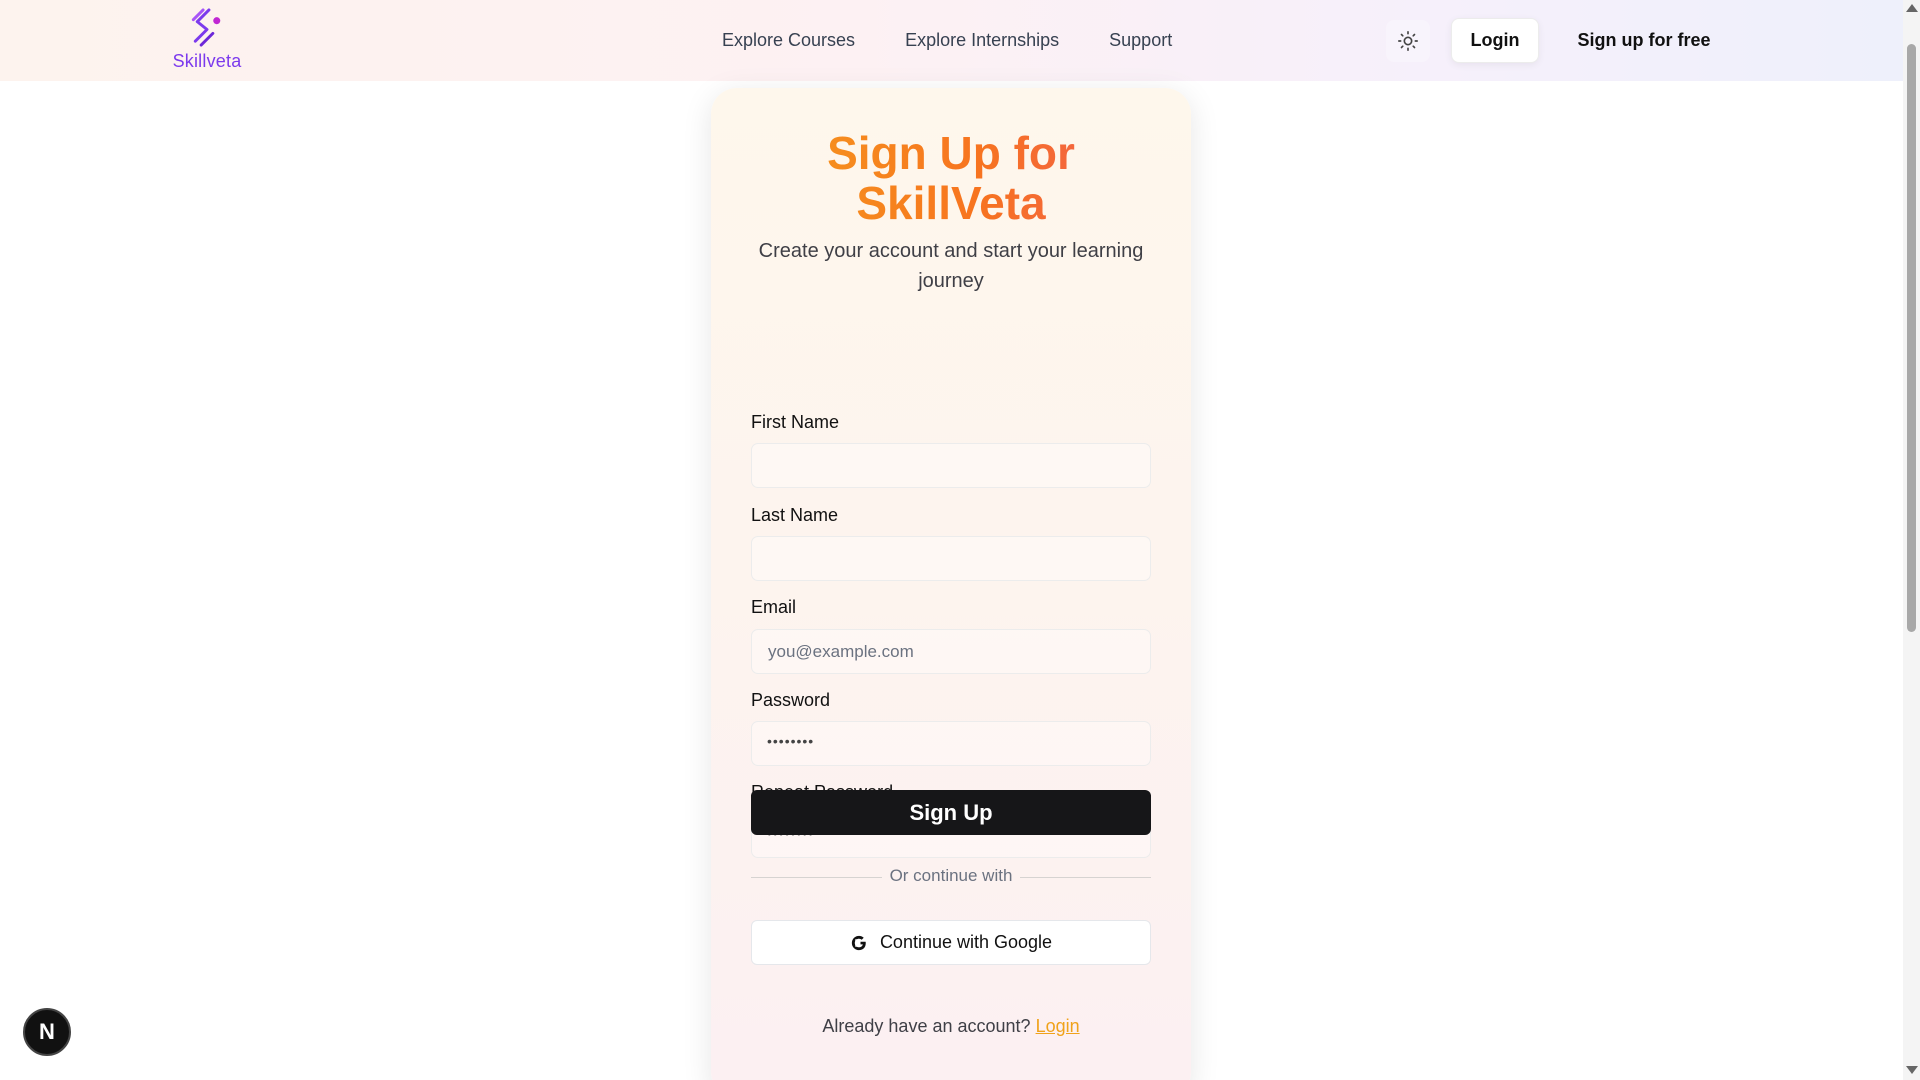  I want to click on password-mask: ••••••••, so click(791, 741).